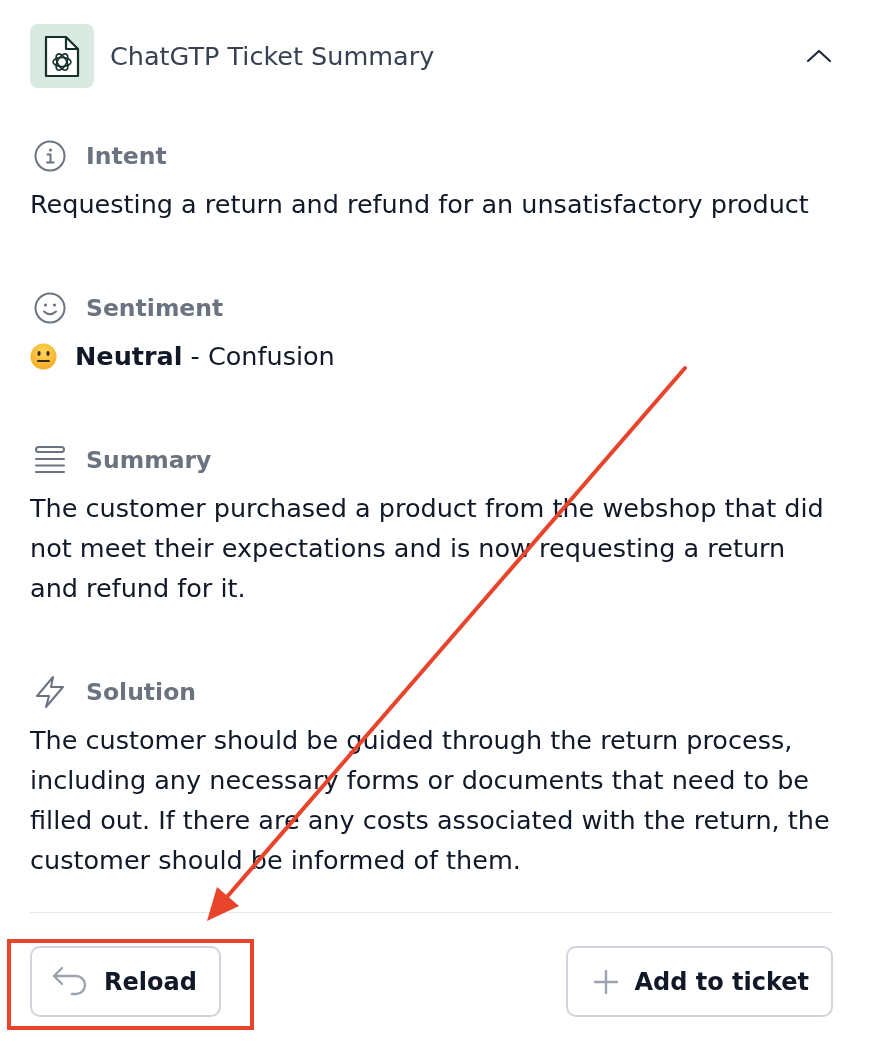 The width and height of the screenshot is (870, 1052). What do you see at coordinates (272, 56) in the screenshot?
I see `panel-title: ChatGTP Ticket Summary` at bounding box center [272, 56].